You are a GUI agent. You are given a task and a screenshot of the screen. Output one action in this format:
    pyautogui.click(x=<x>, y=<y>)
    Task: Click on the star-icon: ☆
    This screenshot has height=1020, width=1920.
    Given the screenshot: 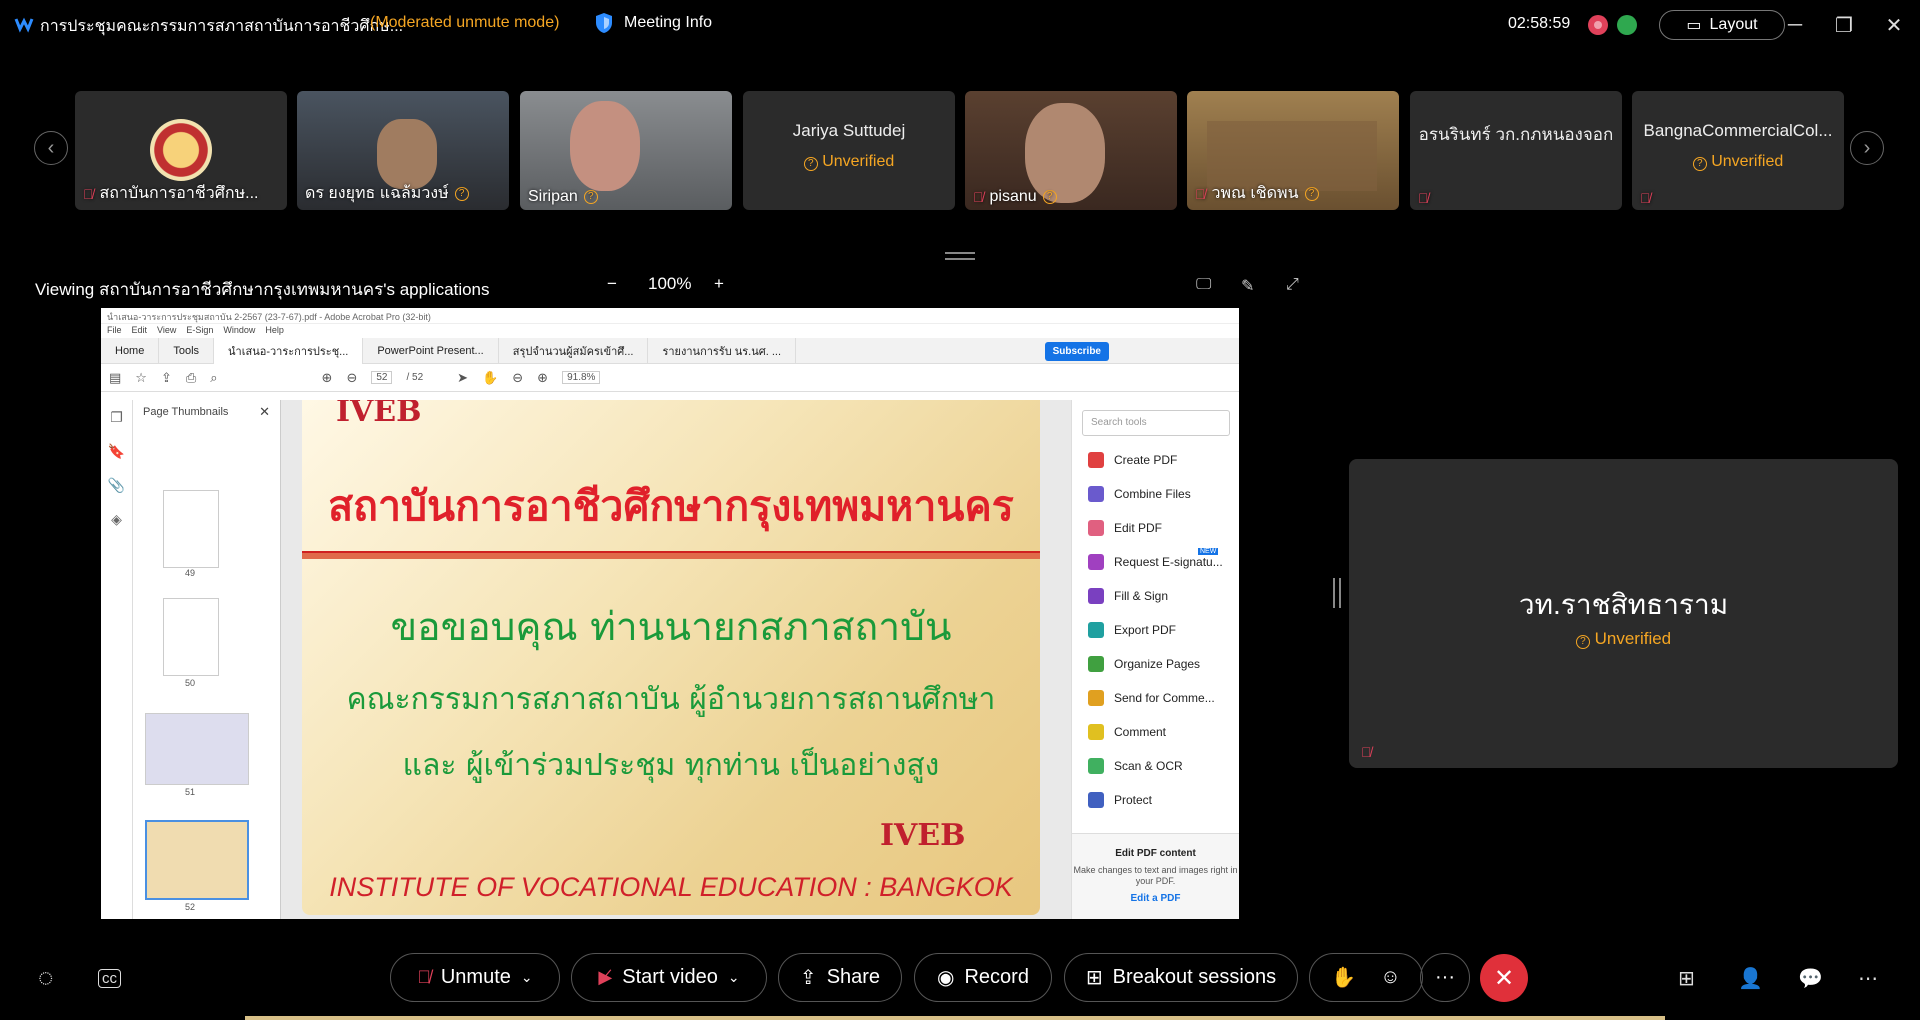 What is the action you would take?
    pyautogui.click(x=141, y=378)
    